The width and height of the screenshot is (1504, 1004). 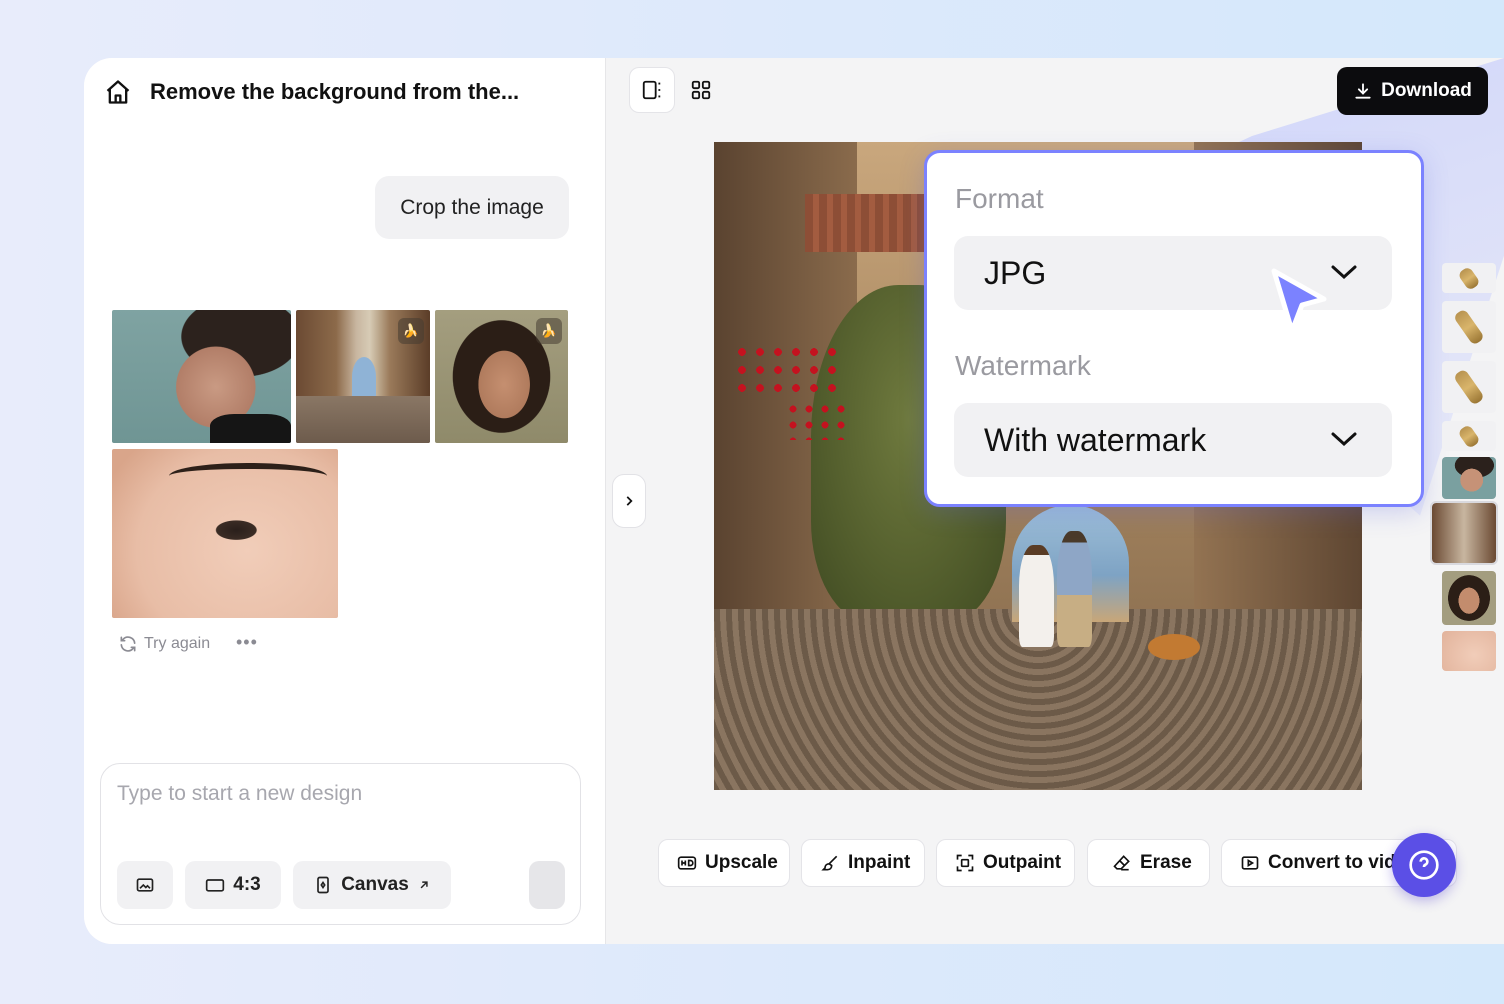 What do you see at coordinates (1363, 91) in the screenshot?
I see `download-icon` at bounding box center [1363, 91].